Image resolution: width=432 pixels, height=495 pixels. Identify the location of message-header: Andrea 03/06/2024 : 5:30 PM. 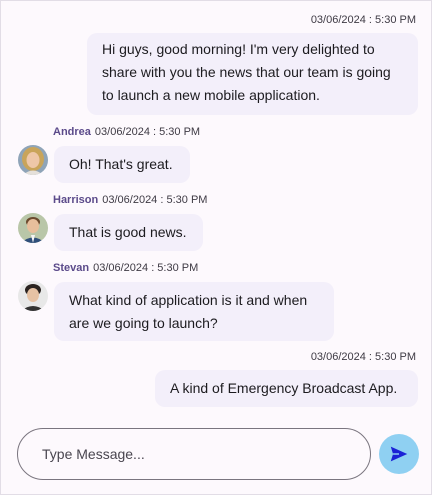
(126, 132).